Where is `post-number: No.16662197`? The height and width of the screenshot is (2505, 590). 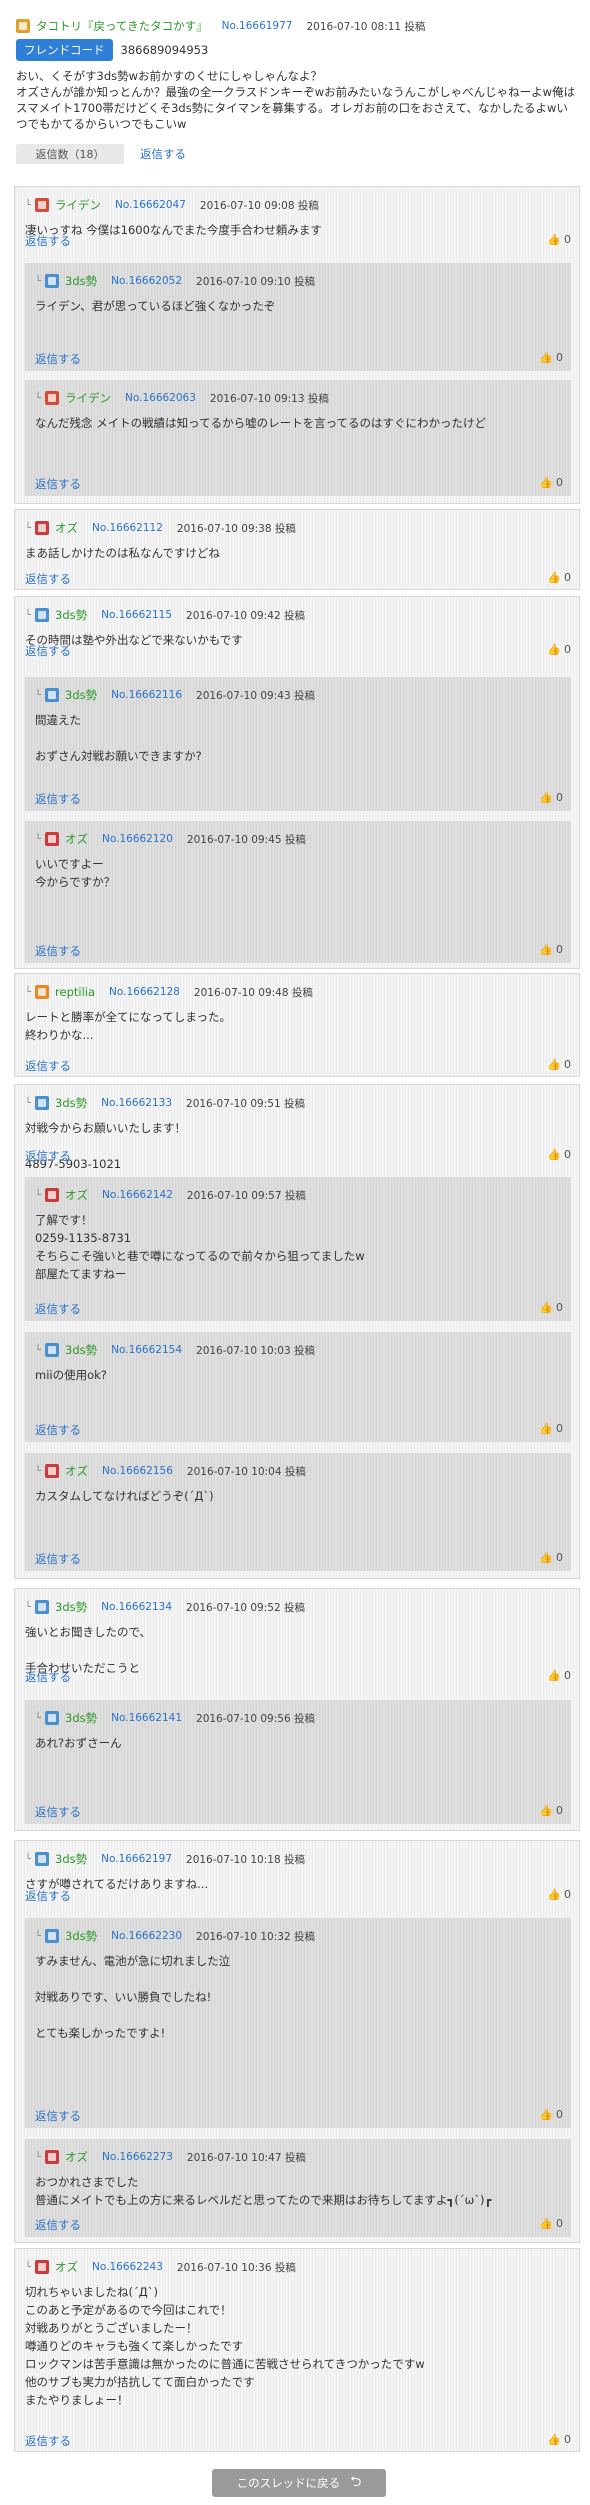 post-number: No.16662197 is located at coordinates (136, 1859).